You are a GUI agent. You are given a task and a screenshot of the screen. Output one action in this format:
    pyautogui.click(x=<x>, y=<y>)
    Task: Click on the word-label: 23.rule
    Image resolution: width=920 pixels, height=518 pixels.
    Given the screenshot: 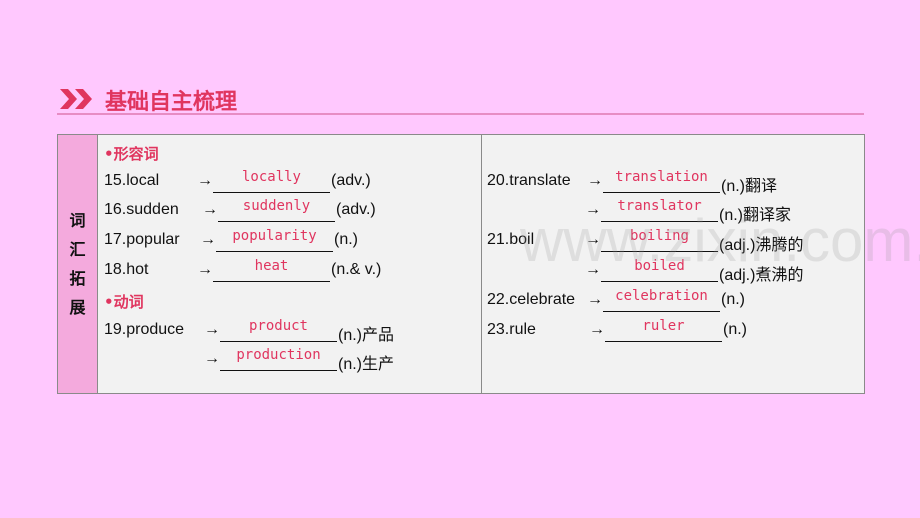 What is the action you would take?
    pyautogui.click(x=511, y=329)
    